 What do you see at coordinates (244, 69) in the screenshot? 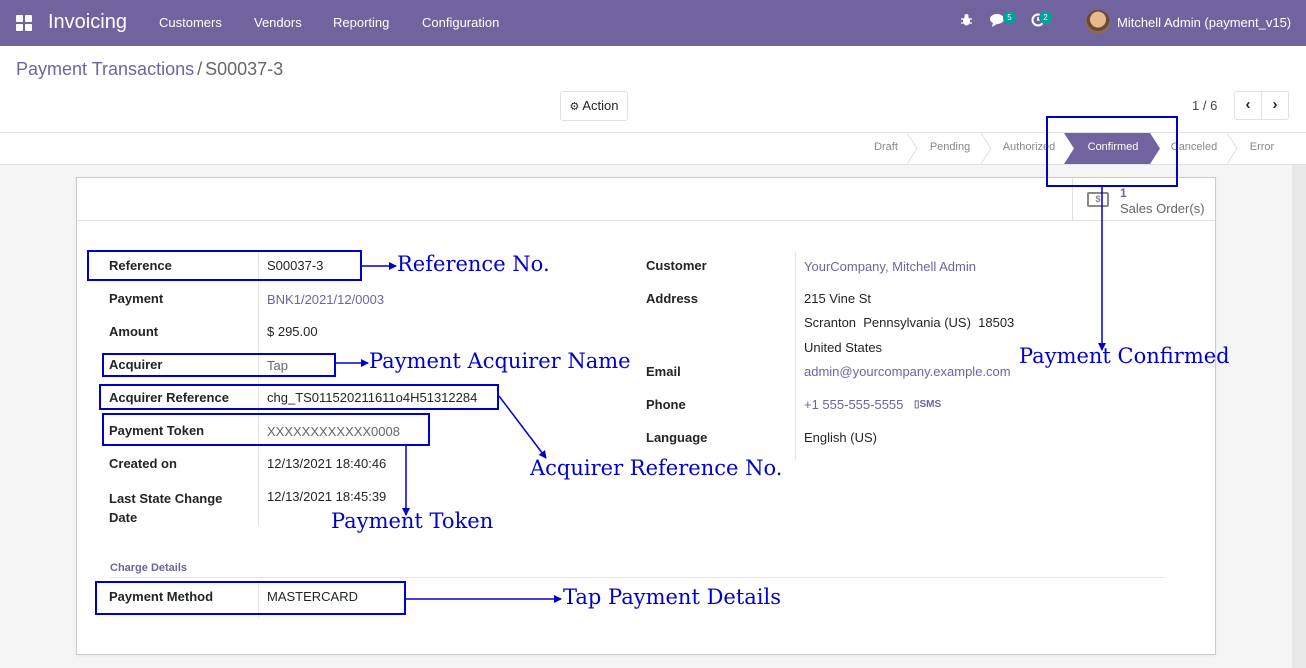
I see `breadcrumb-current: S00037-3` at bounding box center [244, 69].